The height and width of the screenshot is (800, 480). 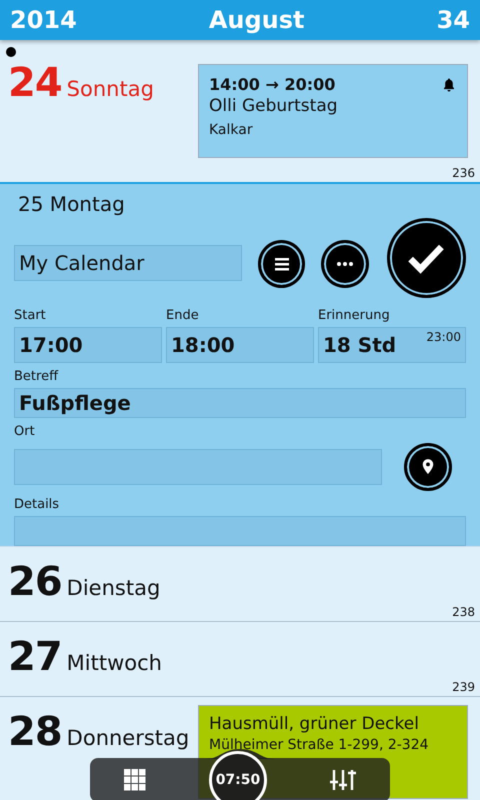 I want to click on event-card: 14:00 → 20:00 Olli Geburtstag Kalkar, so click(x=333, y=111).